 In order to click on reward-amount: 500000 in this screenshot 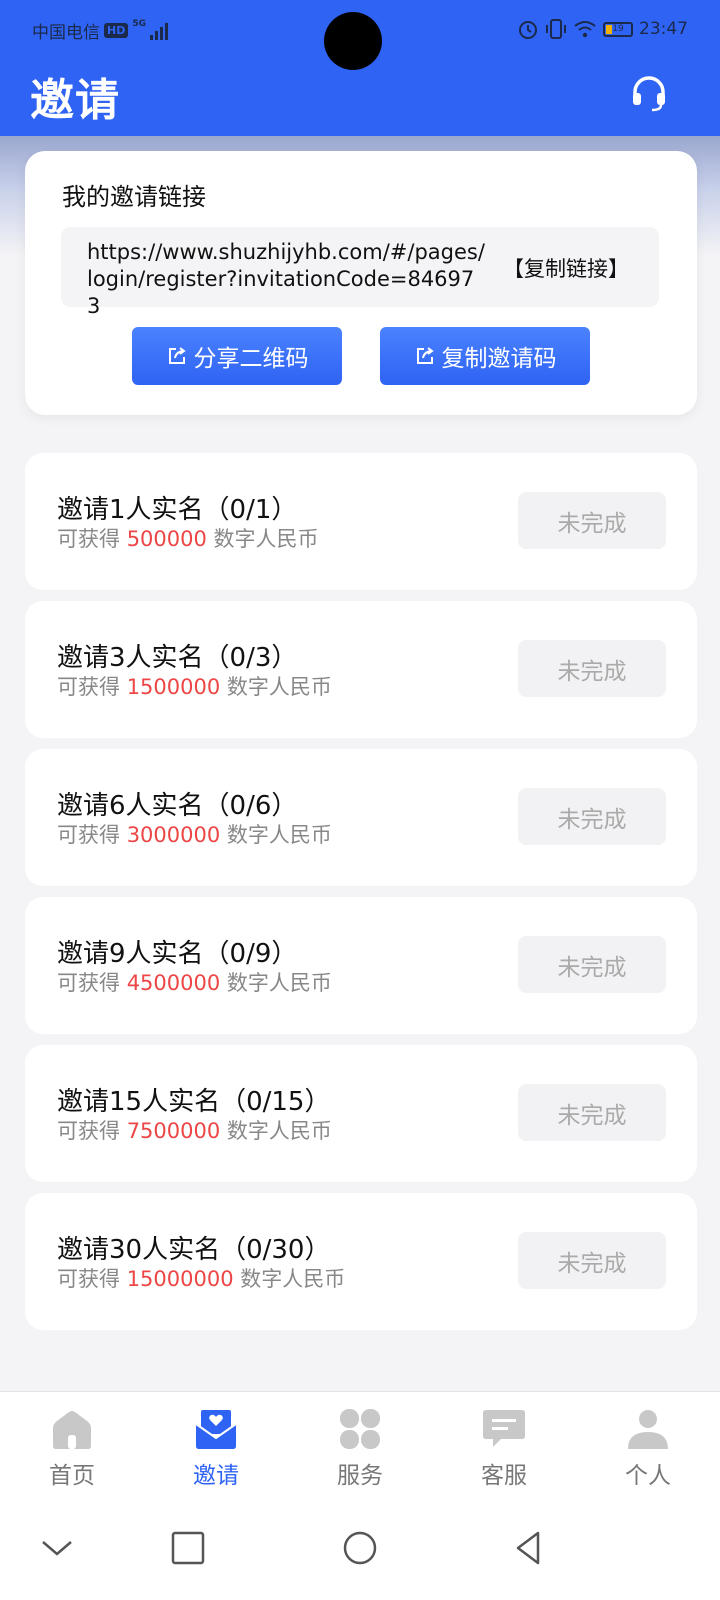, I will do `click(166, 539)`.